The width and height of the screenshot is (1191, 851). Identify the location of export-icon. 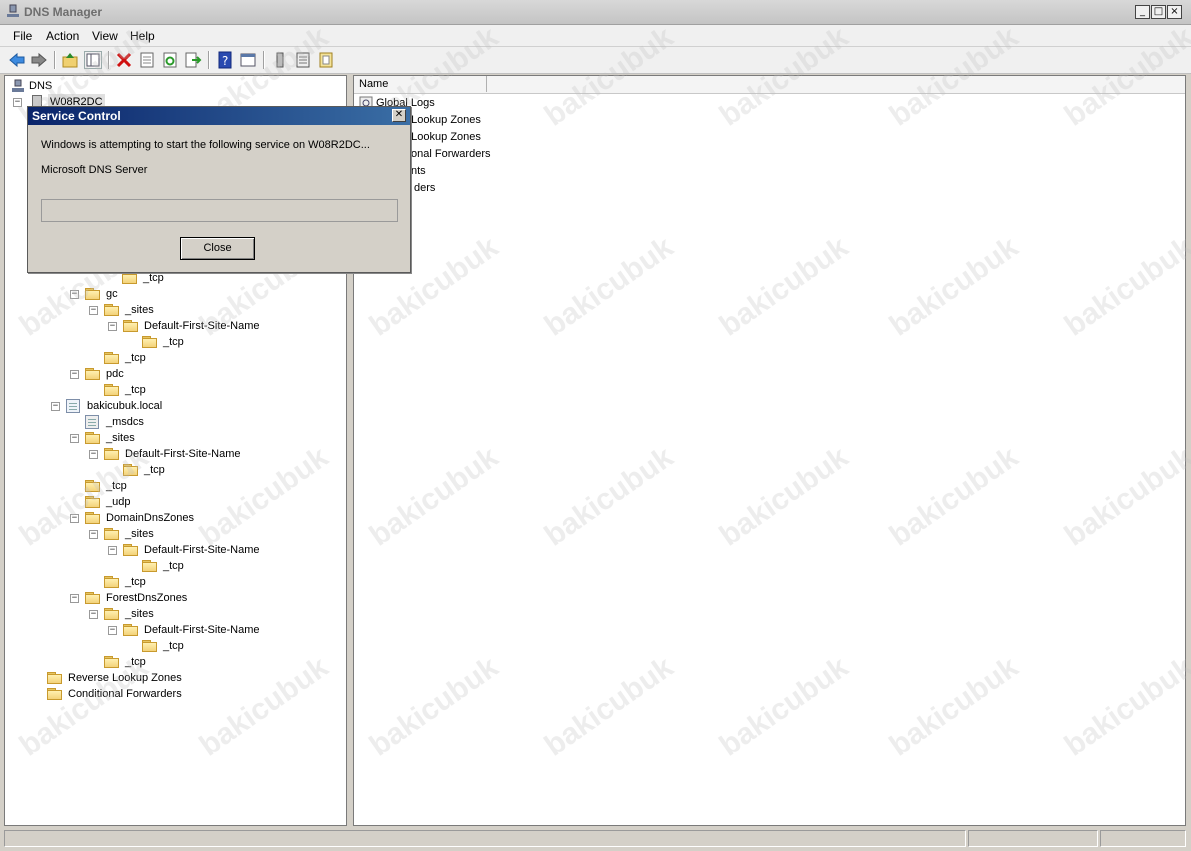
(193, 60).